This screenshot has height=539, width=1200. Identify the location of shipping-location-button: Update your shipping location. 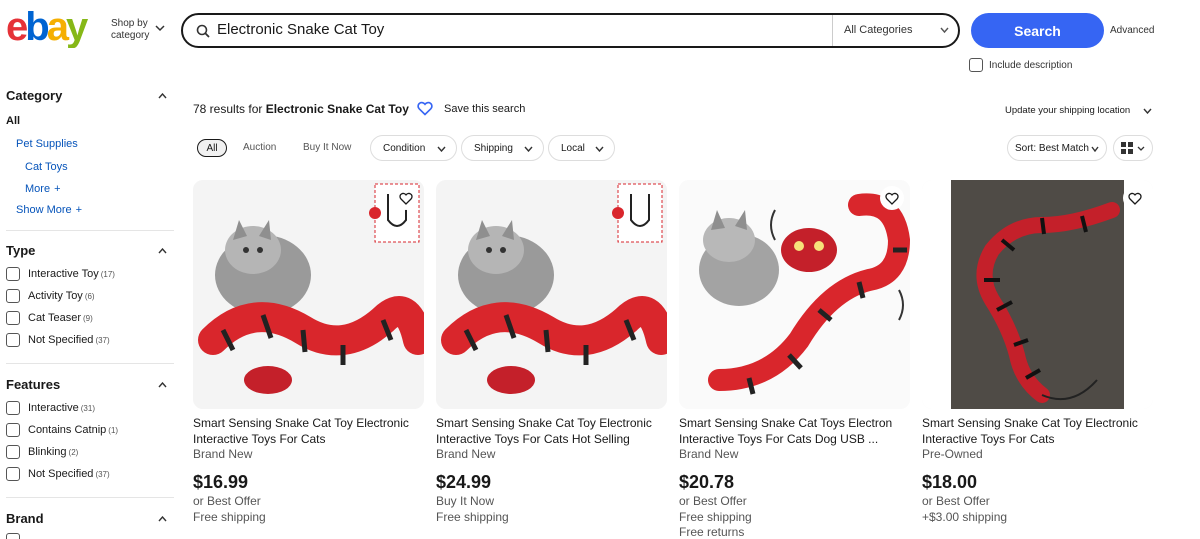
(1067, 110).